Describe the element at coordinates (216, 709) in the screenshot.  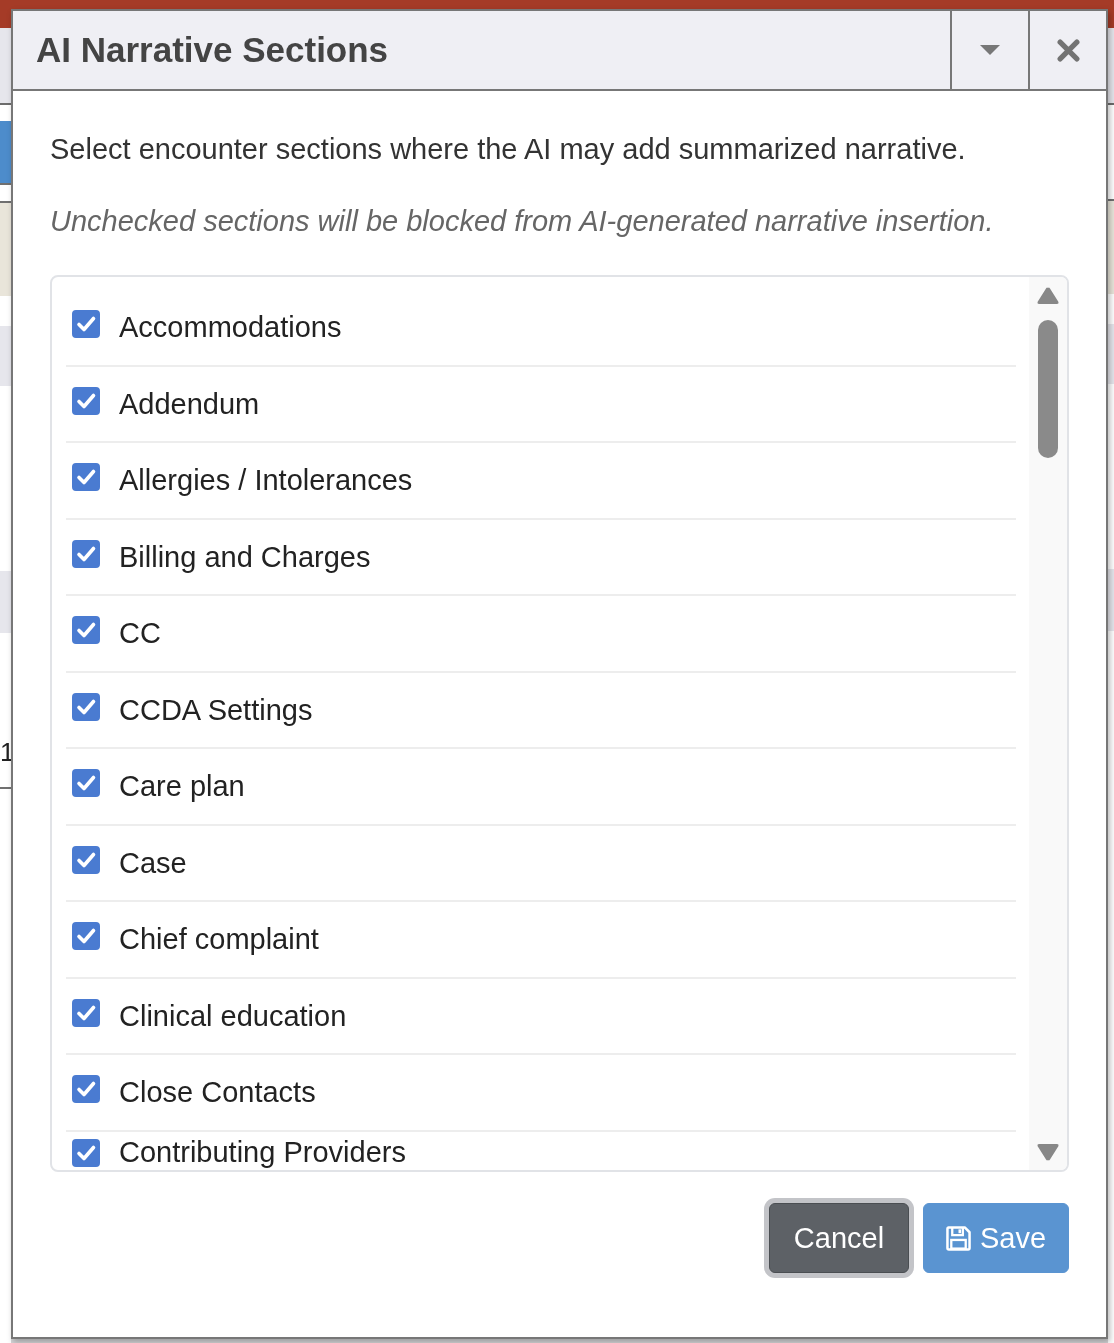
I see `section-label: CCDA Settings` at that location.